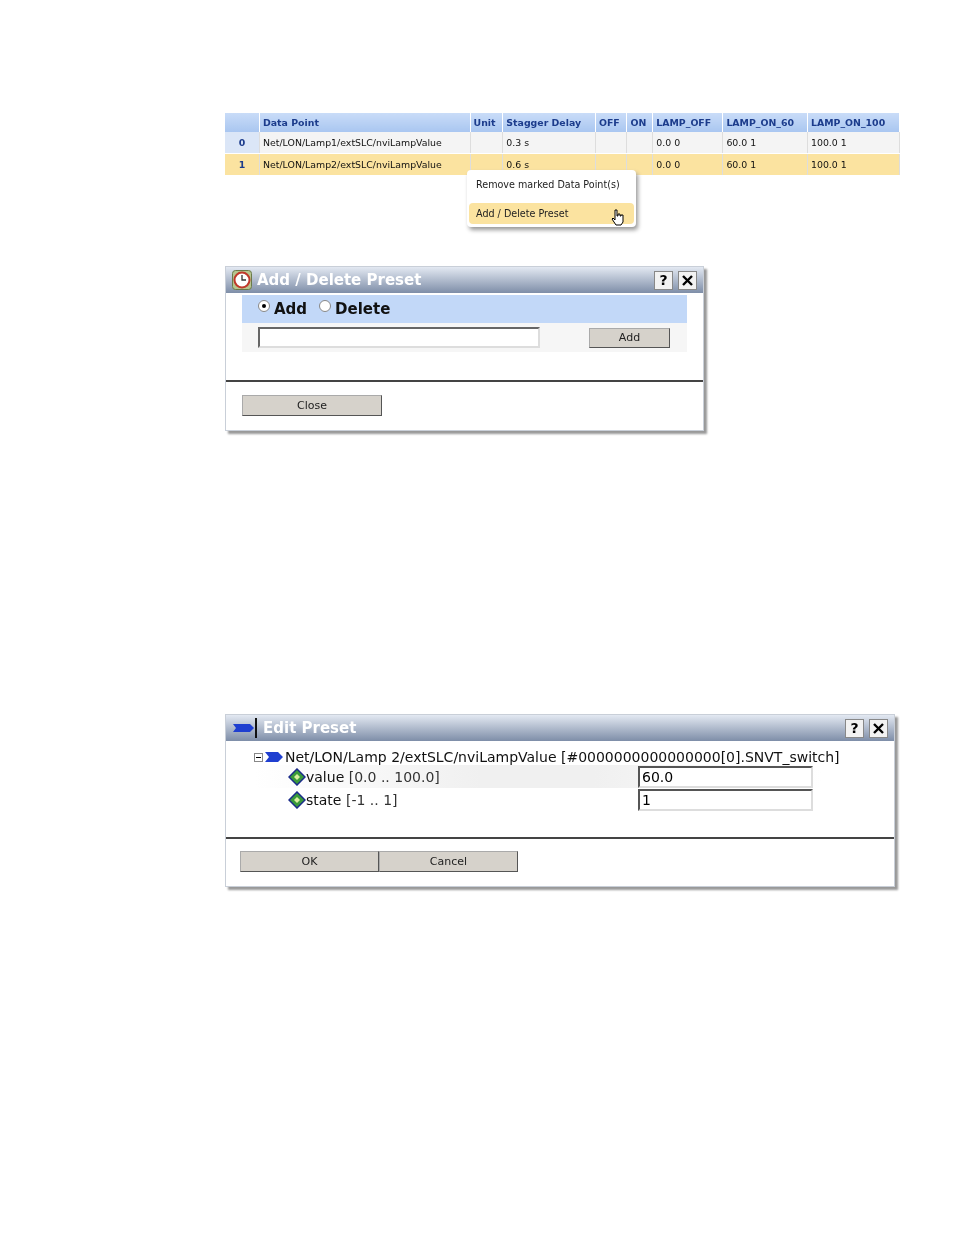 This screenshot has height=1235, width=954. What do you see at coordinates (340, 280) in the screenshot?
I see `window-title: Add / Delete Preset` at bounding box center [340, 280].